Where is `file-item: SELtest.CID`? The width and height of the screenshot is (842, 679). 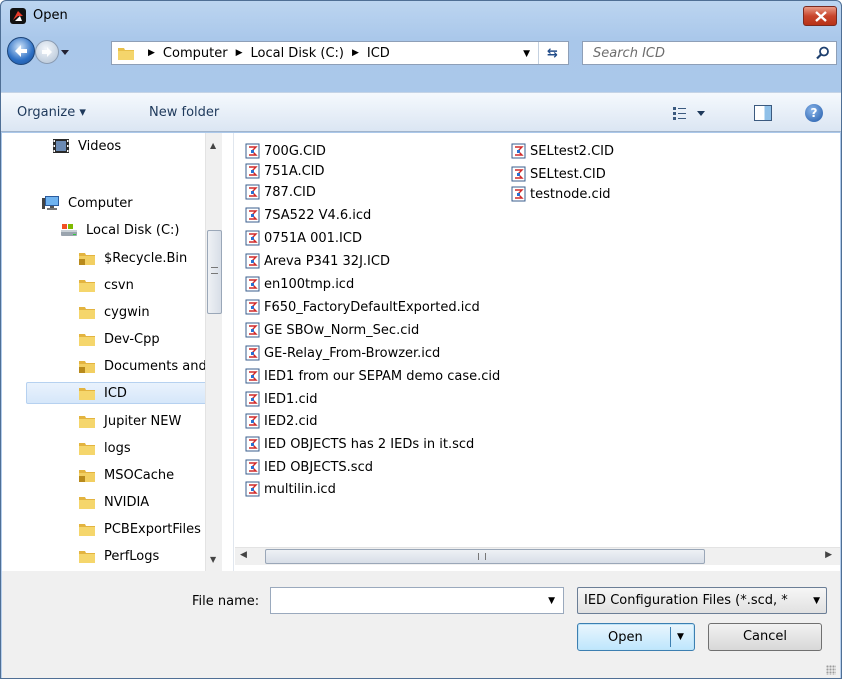
file-item: SELtest.CID is located at coordinates (558, 174).